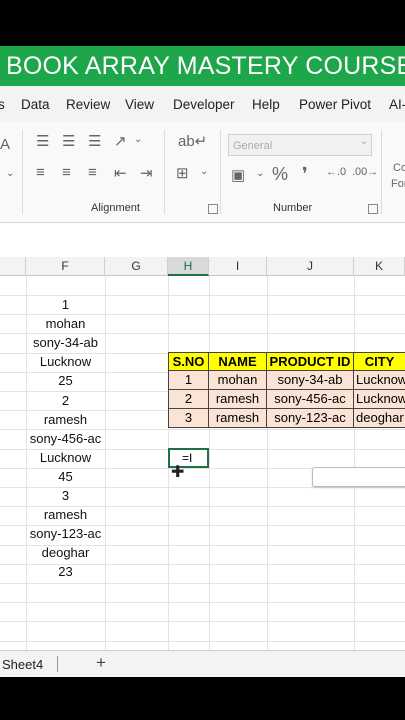 This screenshot has width=405, height=720. I want to click on table-header-name: NAME, so click(238, 361).